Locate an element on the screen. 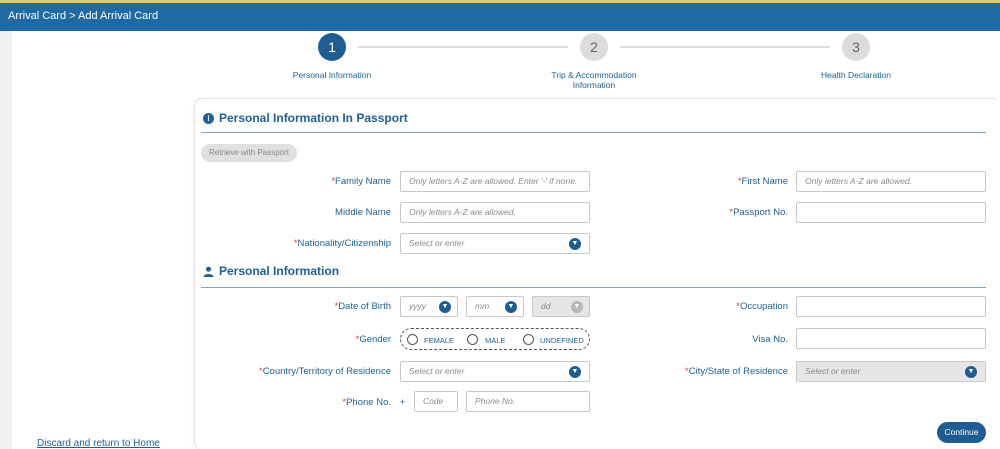 The width and height of the screenshot is (1000, 449). dob-day-placeholder: dd is located at coordinates (546, 306).